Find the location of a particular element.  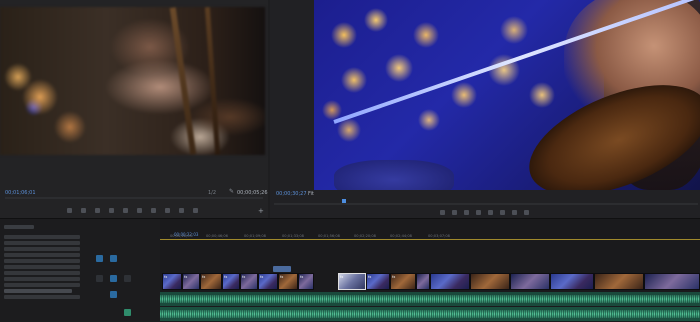

insert-icon is located at coordinates (167, 210).